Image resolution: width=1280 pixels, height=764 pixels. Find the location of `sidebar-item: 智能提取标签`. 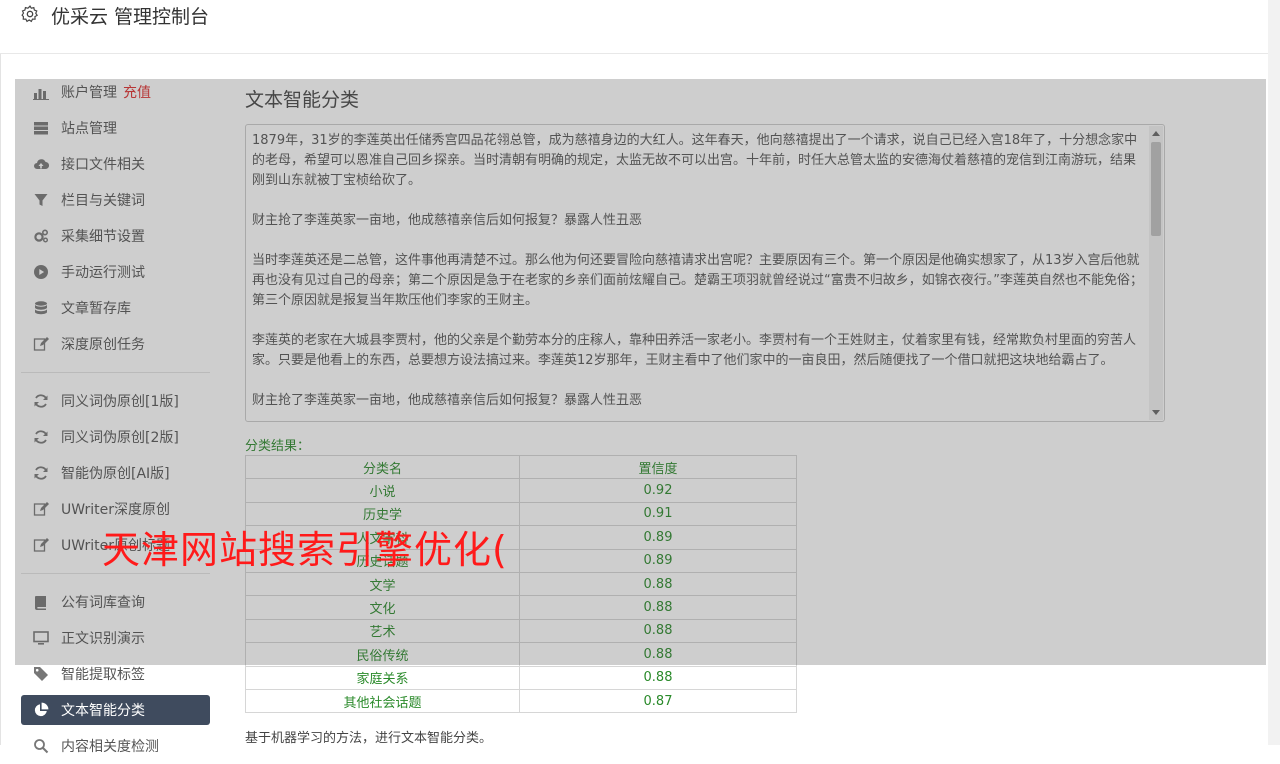

sidebar-item: 智能提取标签 is located at coordinates (115, 674).